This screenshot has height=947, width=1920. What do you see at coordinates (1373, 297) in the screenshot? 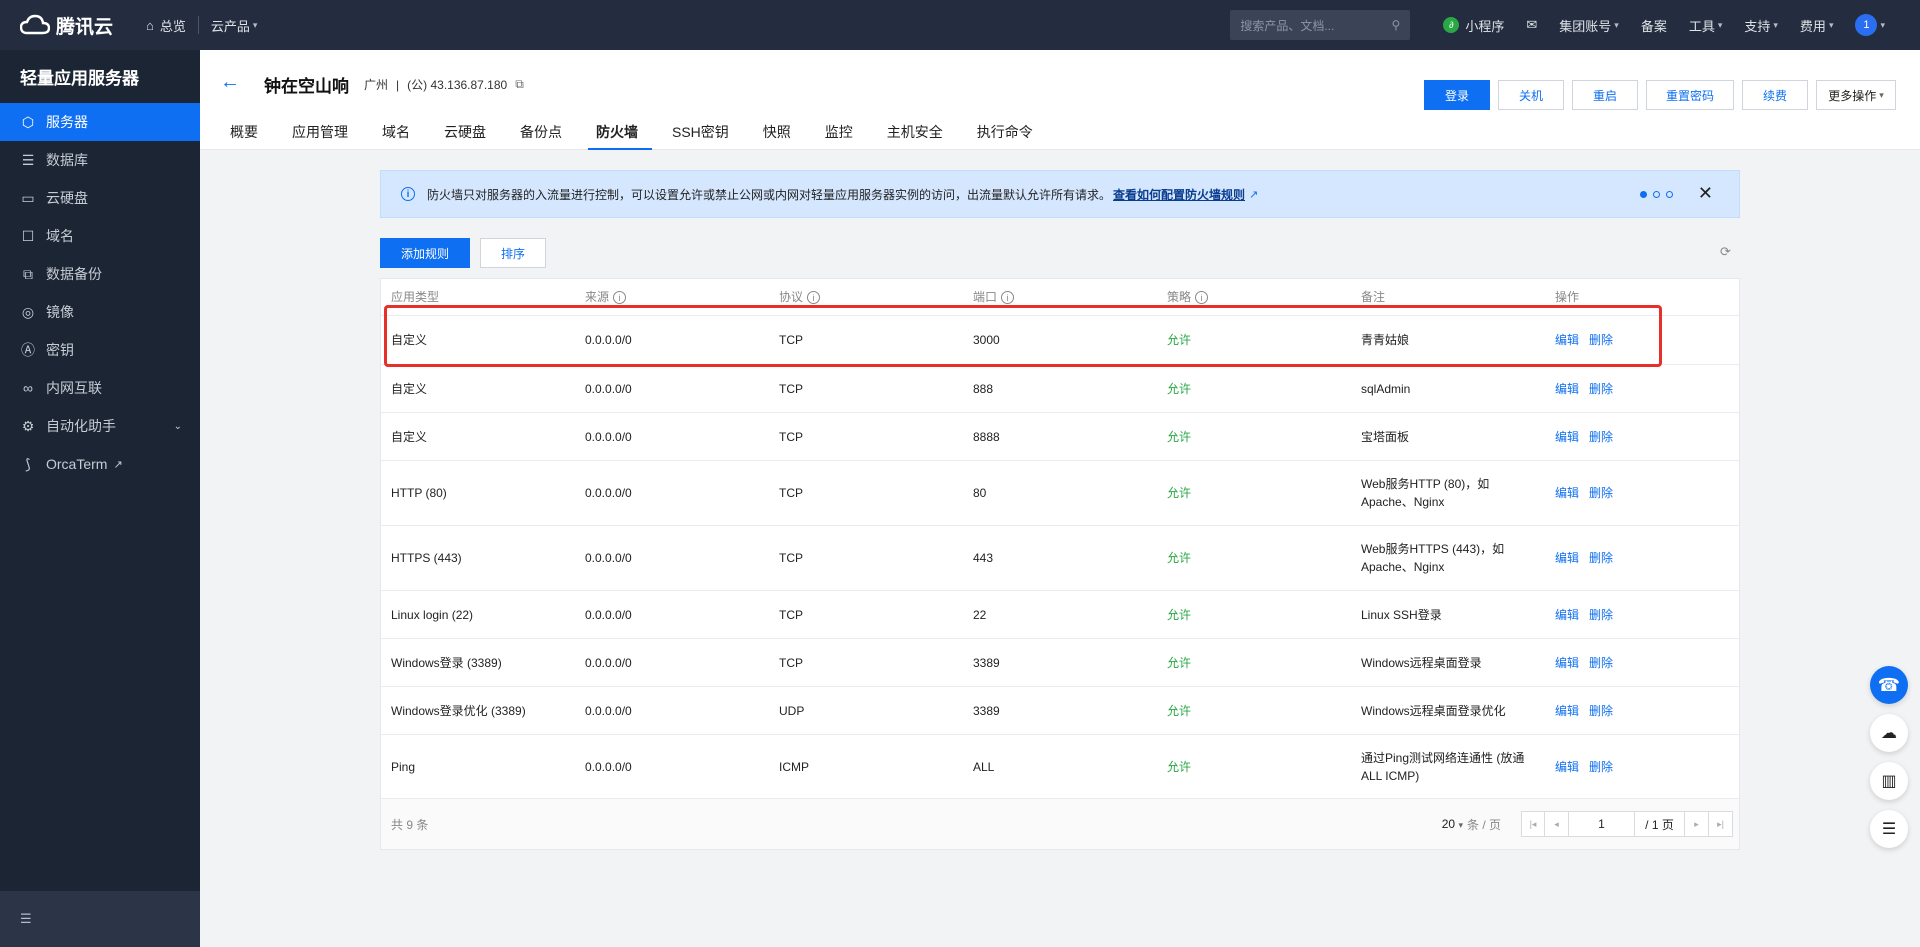
I see `column-header: 备注` at bounding box center [1373, 297].